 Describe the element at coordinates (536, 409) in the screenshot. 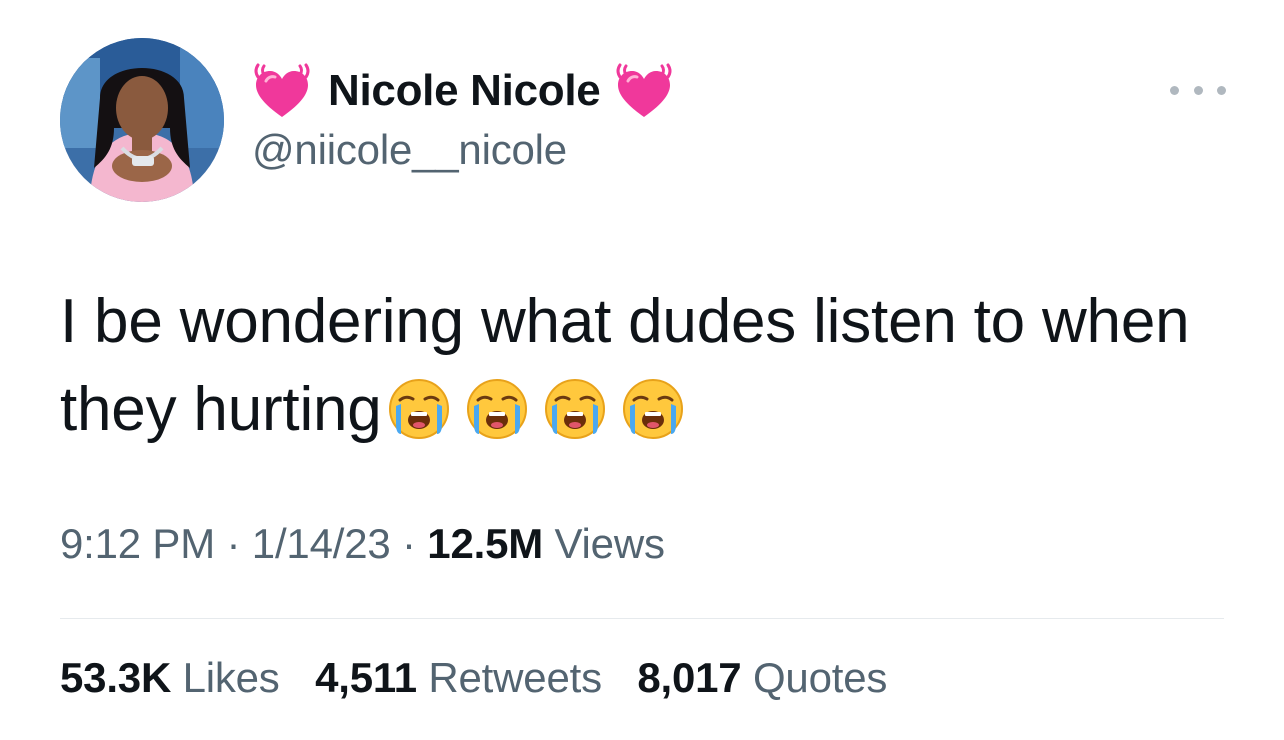

I see `emoji-group` at that location.